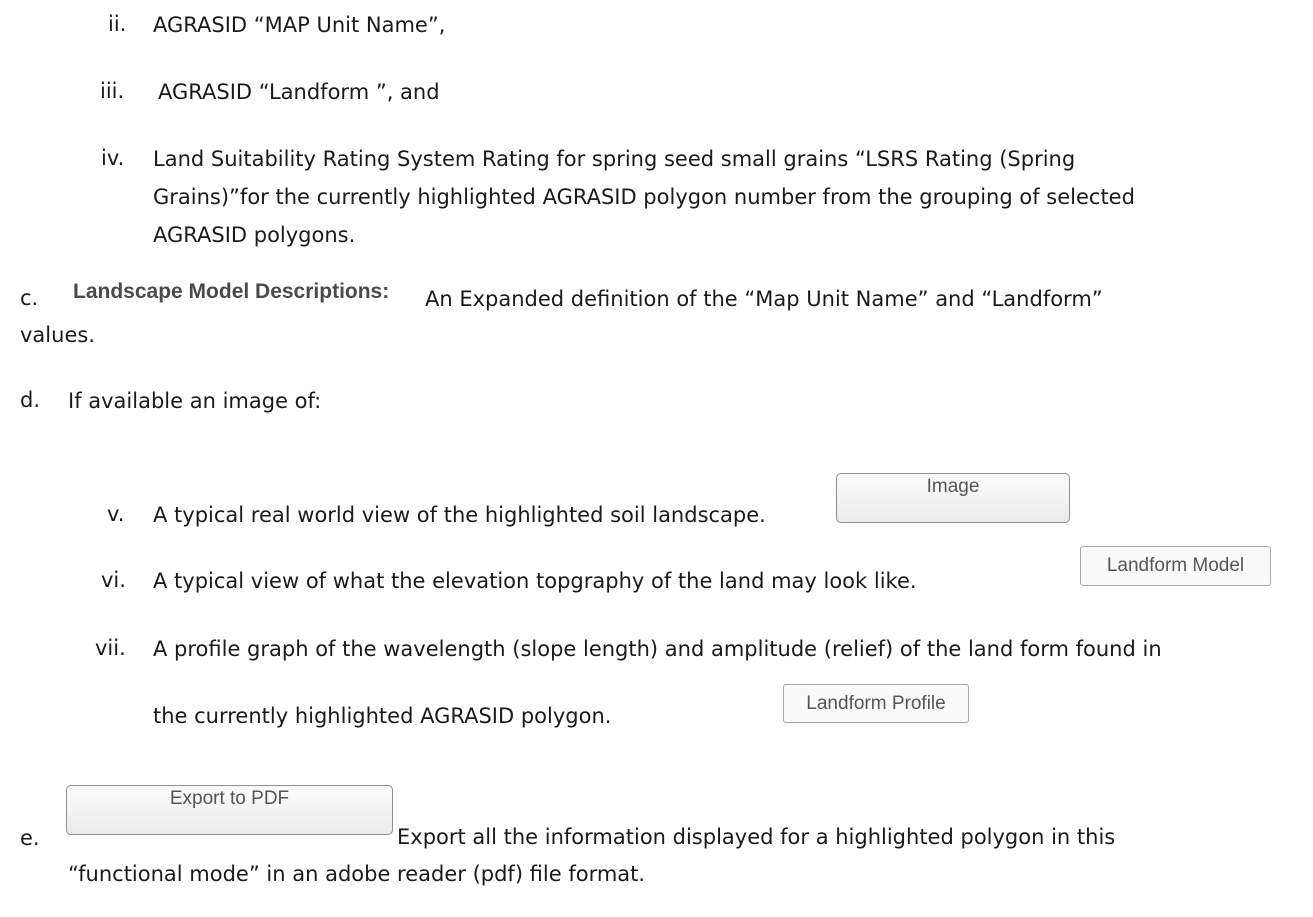  Describe the element at coordinates (116, 514) in the screenshot. I see `item-v-marker: v.` at that location.